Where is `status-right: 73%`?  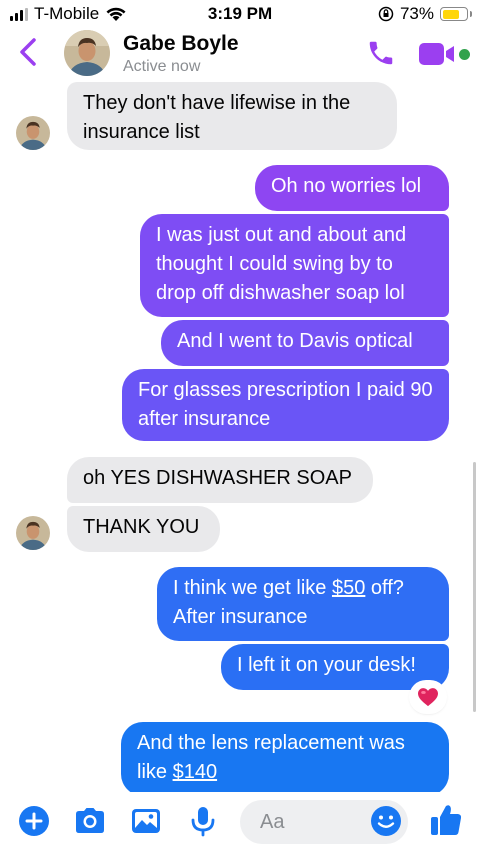
status-right: 73% is located at coordinates (425, 14).